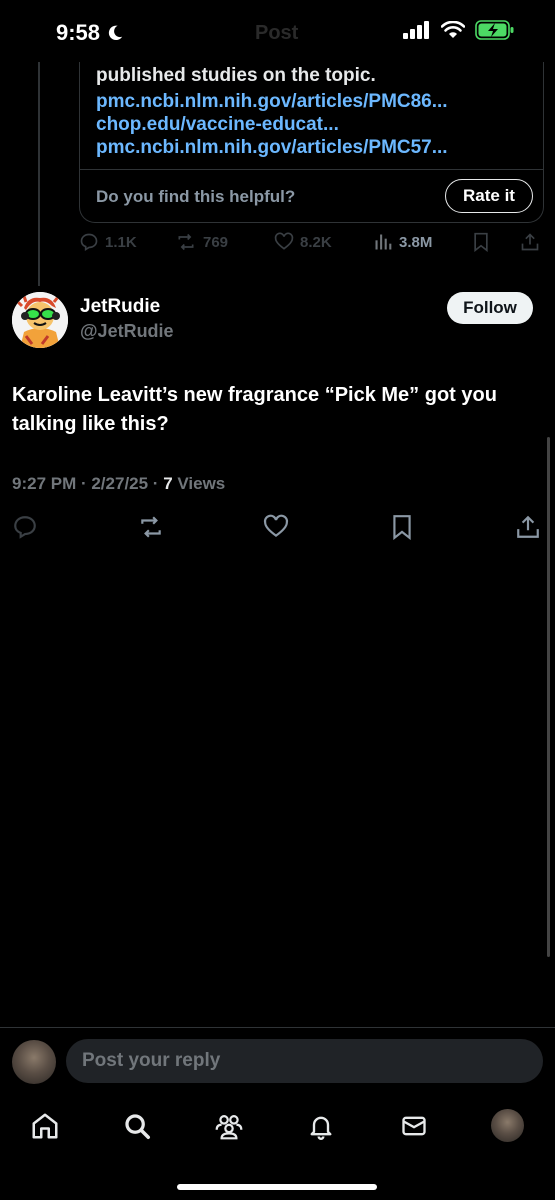  Describe the element at coordinates (127, 331) in the screenshot. I see `author-handle: @JetRudie` at that location.